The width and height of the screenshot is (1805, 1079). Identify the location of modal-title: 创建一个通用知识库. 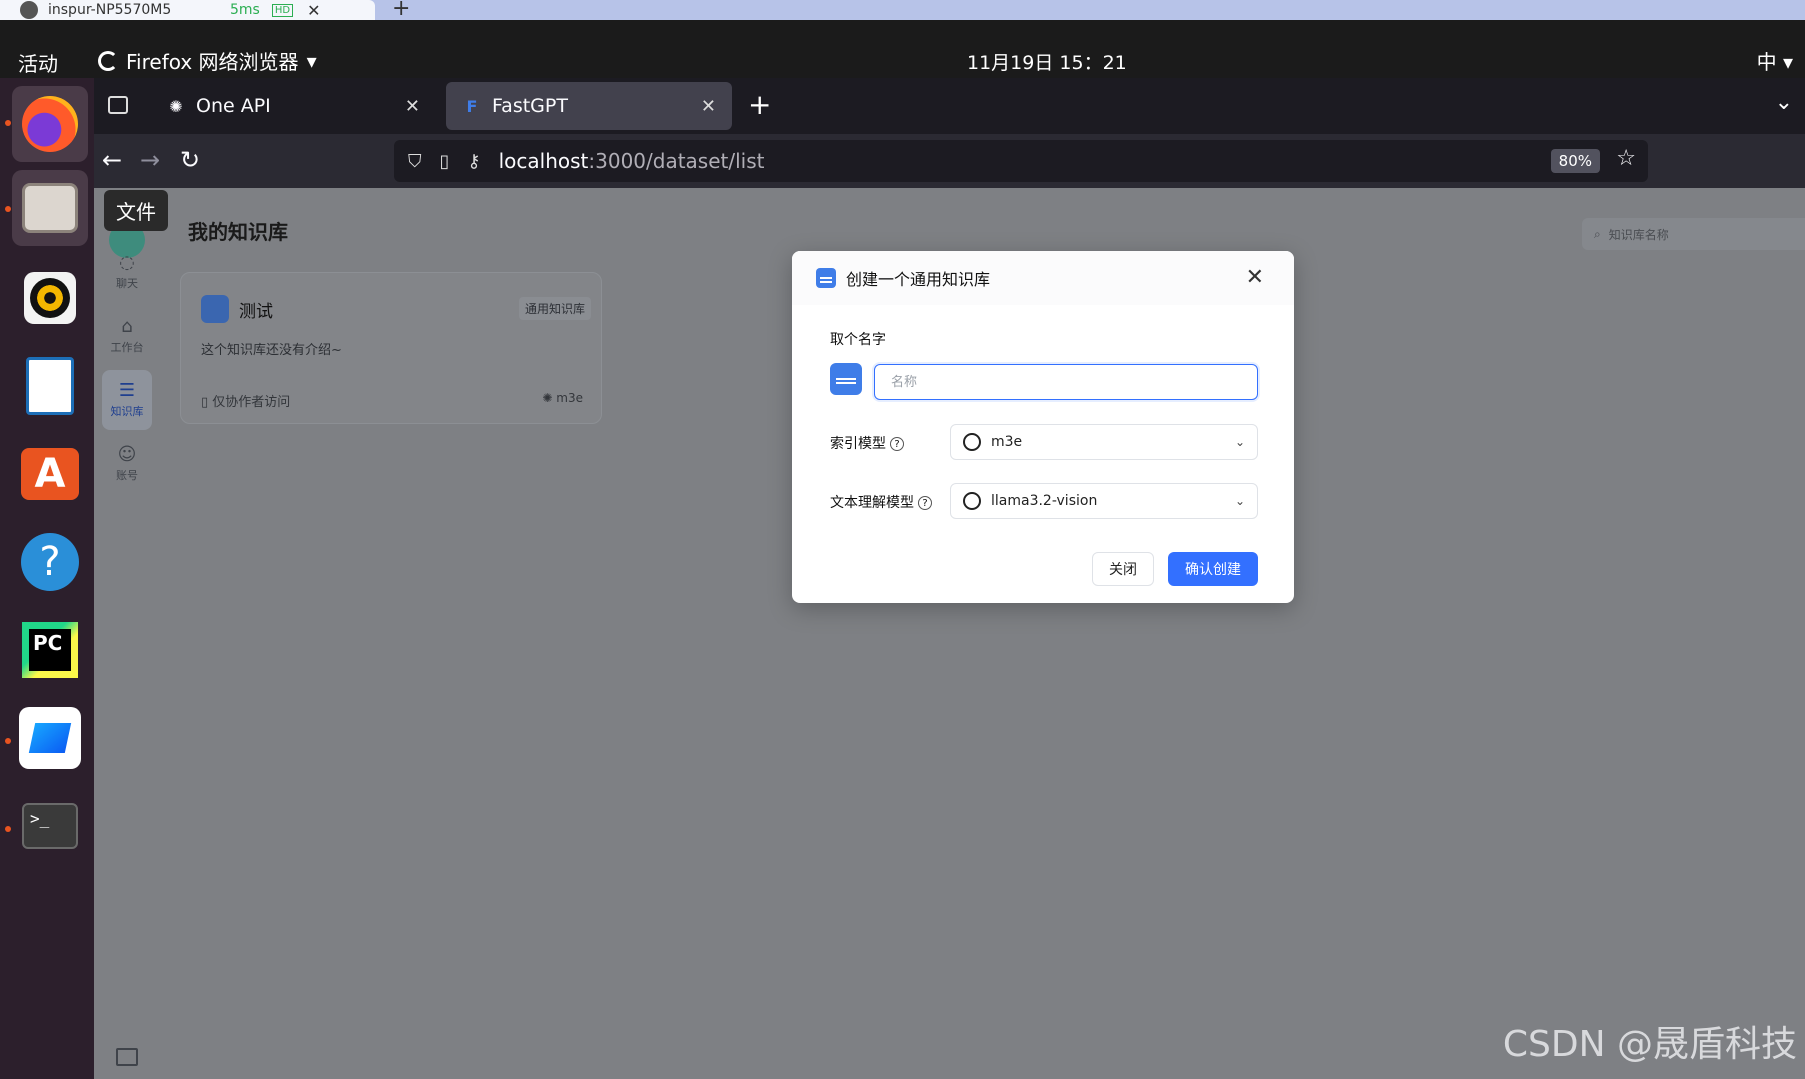
(918, 279).